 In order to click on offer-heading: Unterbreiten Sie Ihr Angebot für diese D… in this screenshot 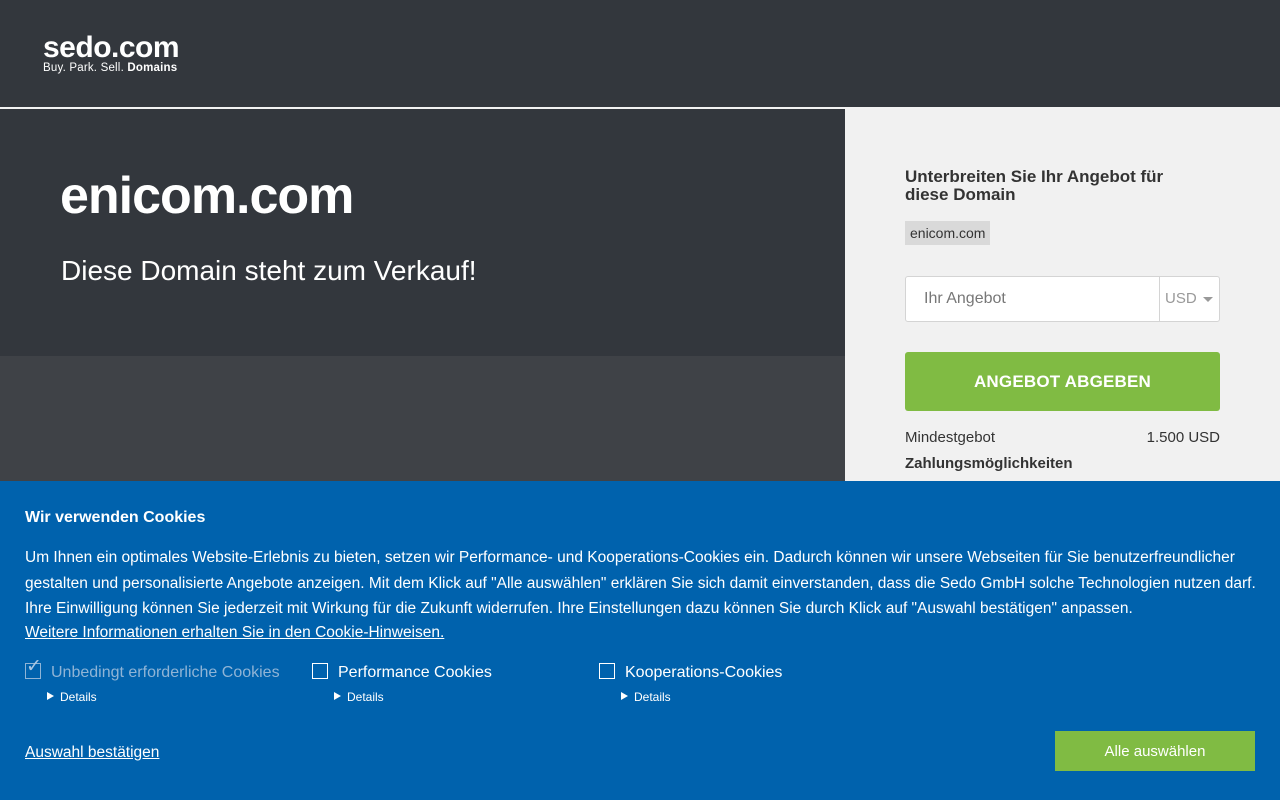, I will do `click(1034, 185)`.